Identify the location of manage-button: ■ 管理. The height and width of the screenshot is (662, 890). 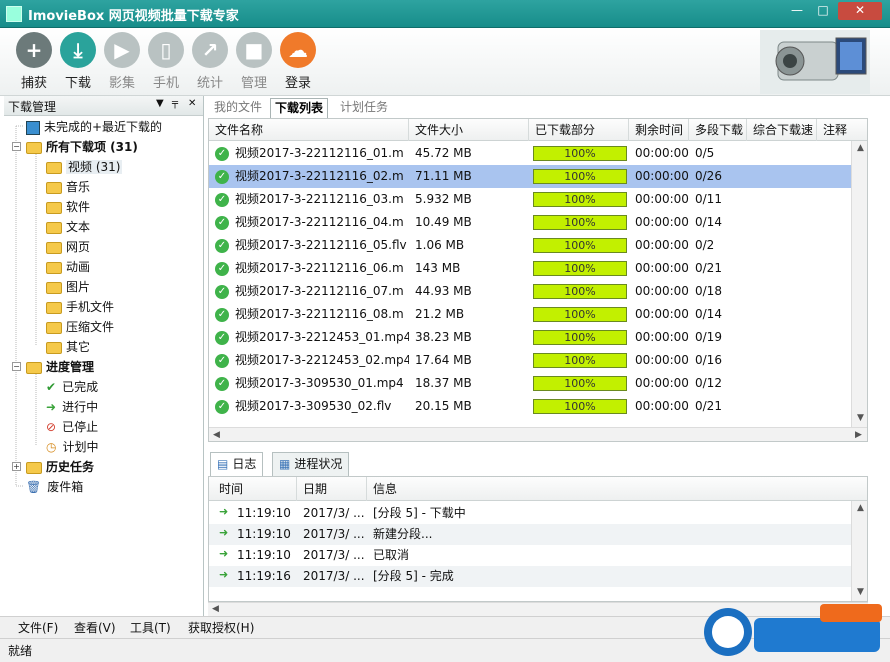
(254, 63).